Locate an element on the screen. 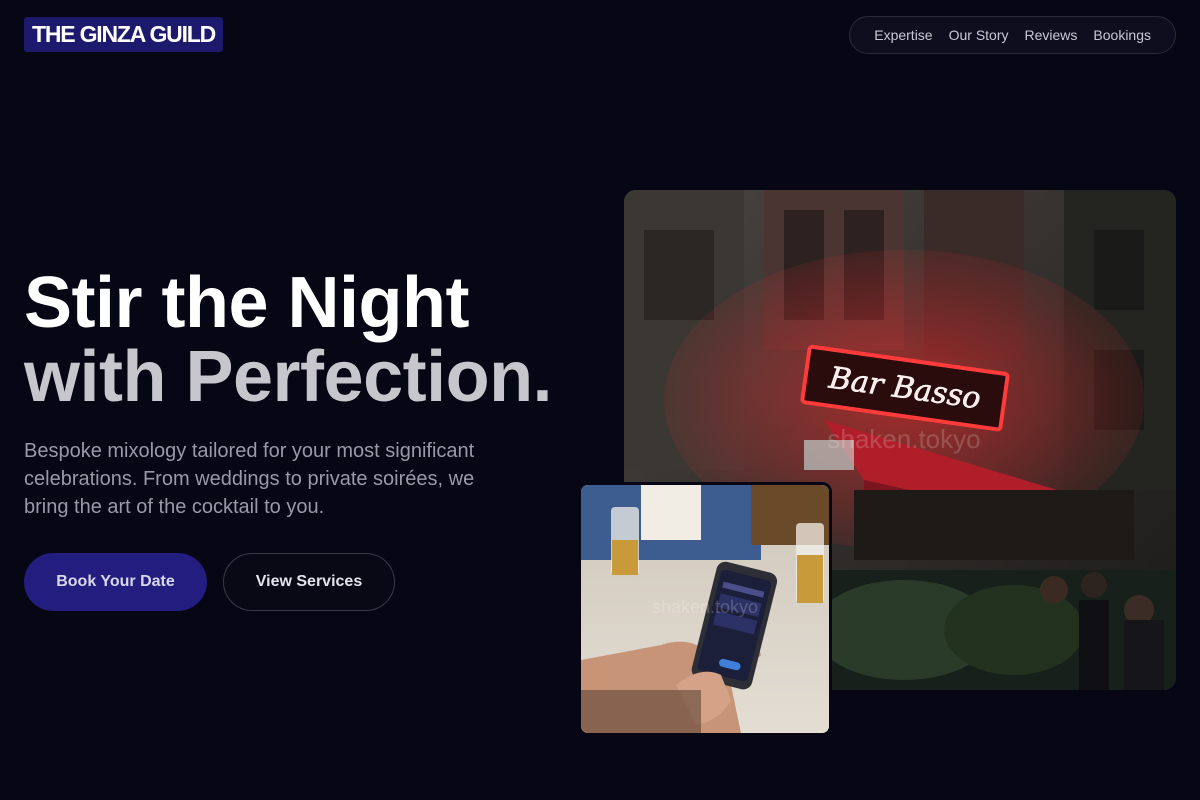 This screenshot has width=1200, height=800. nav-link-bookings: Bookings is located at coordinates (1122, 35).